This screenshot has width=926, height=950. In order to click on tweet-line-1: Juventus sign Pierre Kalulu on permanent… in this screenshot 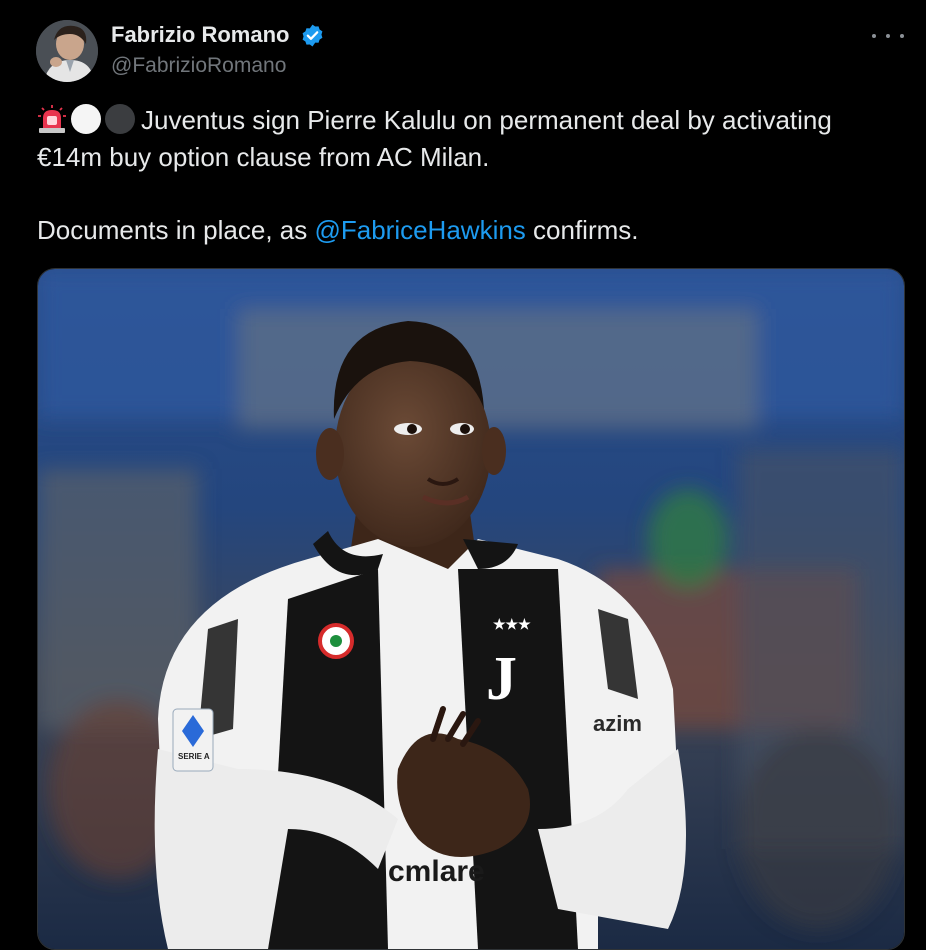, I will do `click(434, 138)`.